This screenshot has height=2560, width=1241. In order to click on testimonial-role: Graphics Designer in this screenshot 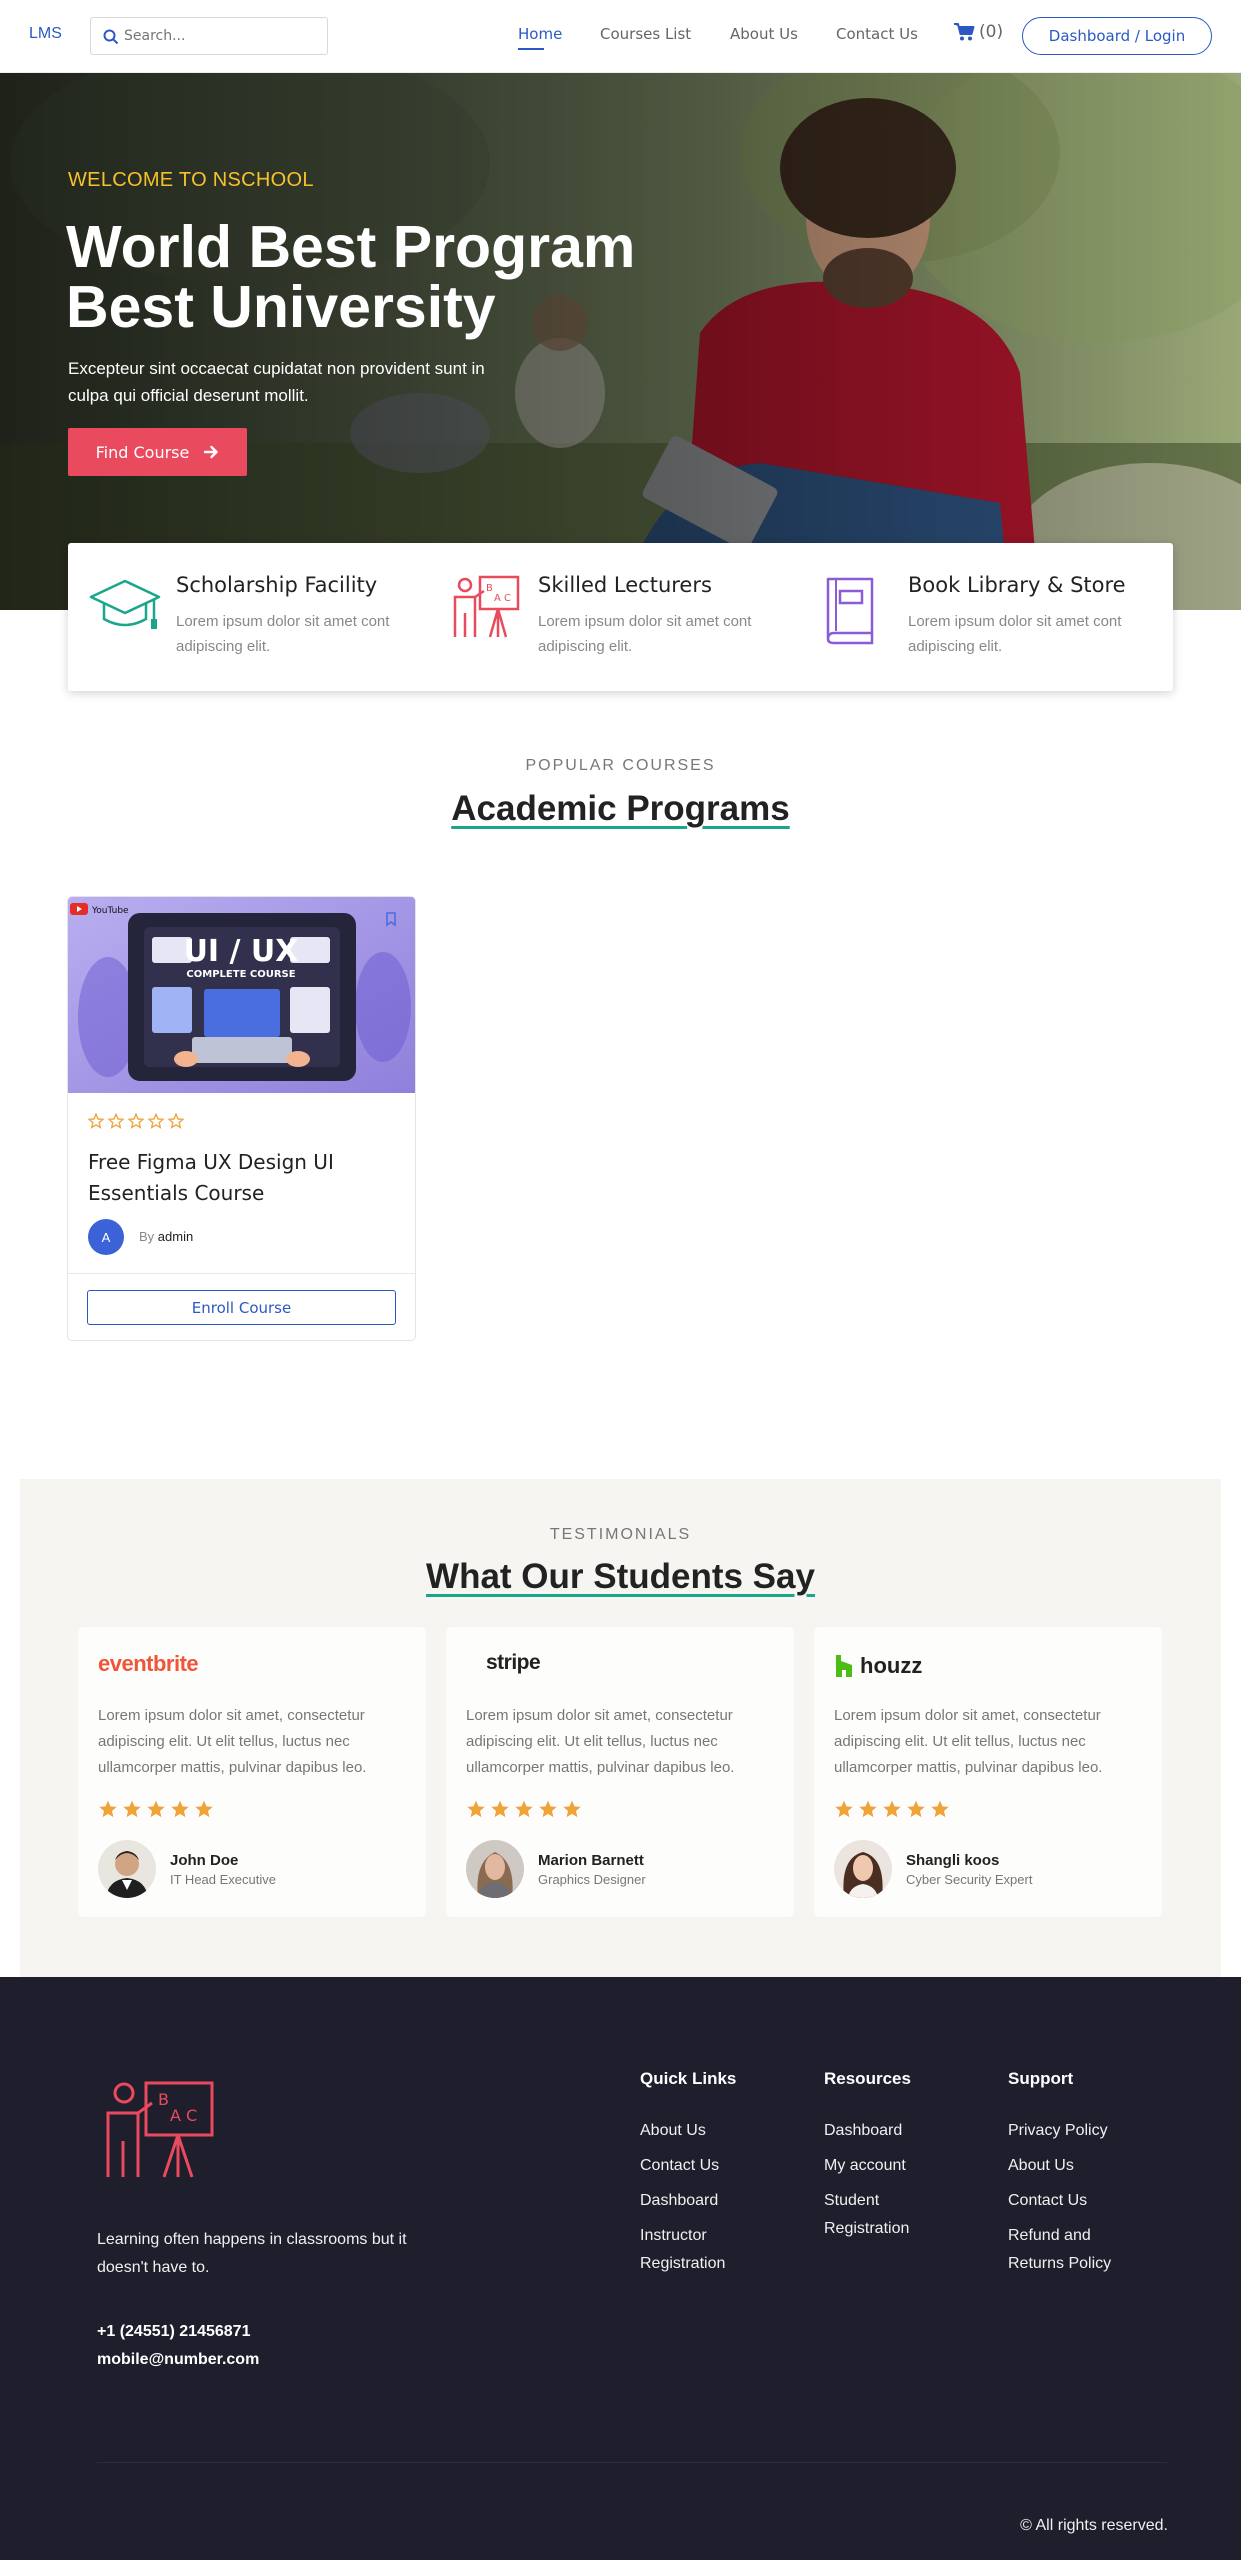, I will do `click(592, 1879)`.